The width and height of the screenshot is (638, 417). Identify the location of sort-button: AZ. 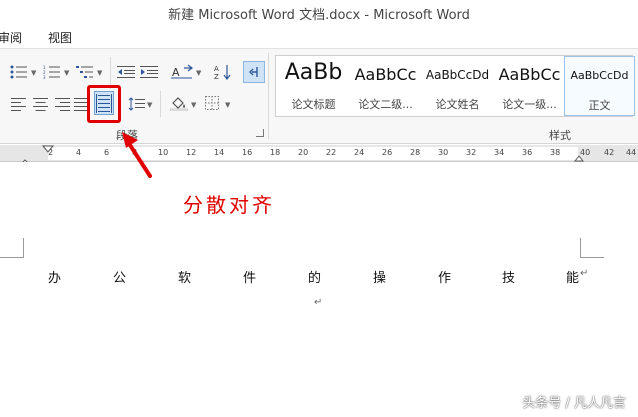
(223, 72).